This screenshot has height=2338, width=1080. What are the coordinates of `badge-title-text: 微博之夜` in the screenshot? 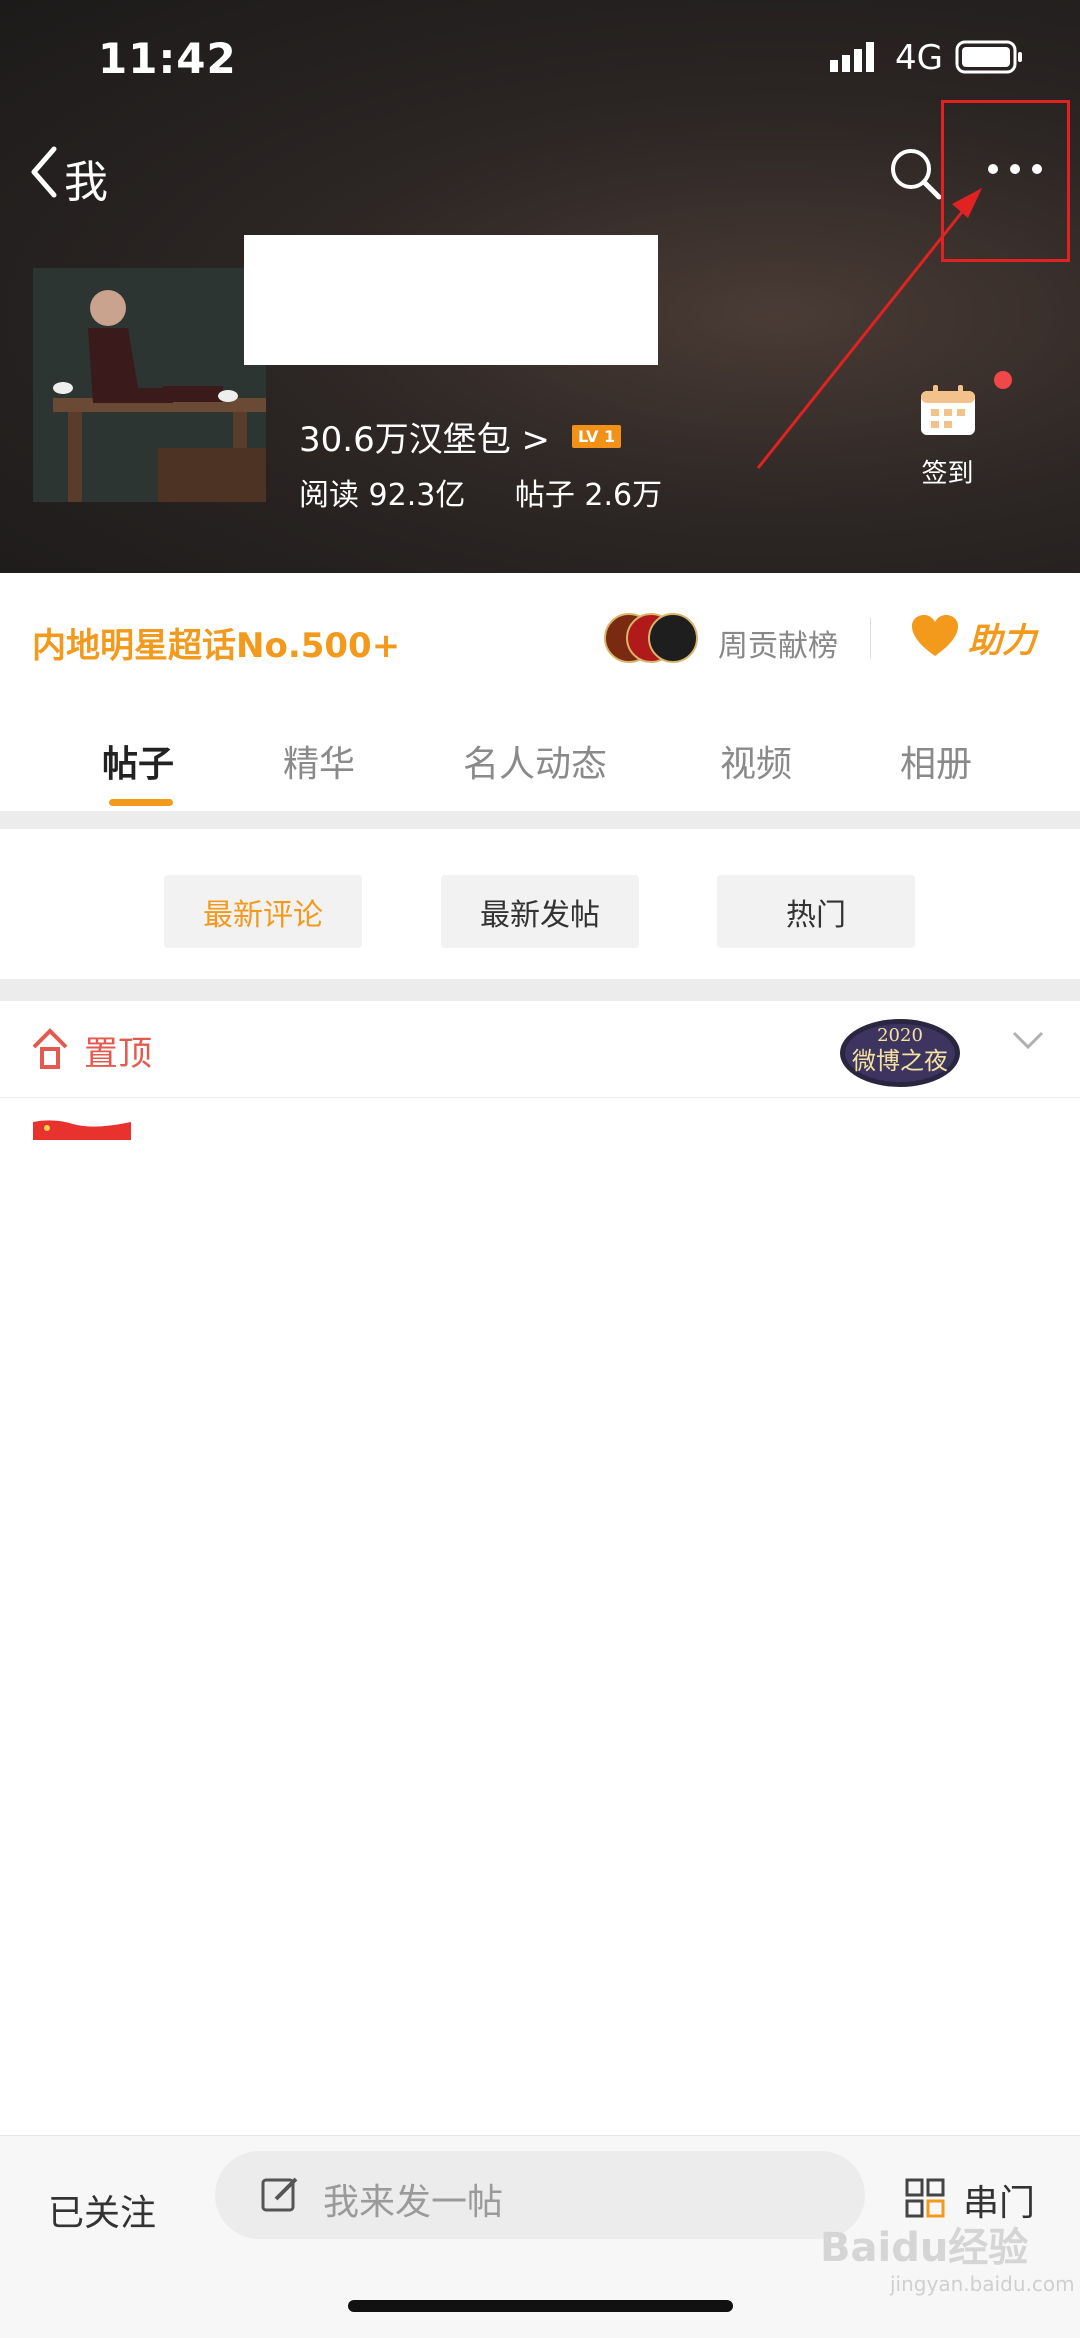 It's located at (900, 1061).